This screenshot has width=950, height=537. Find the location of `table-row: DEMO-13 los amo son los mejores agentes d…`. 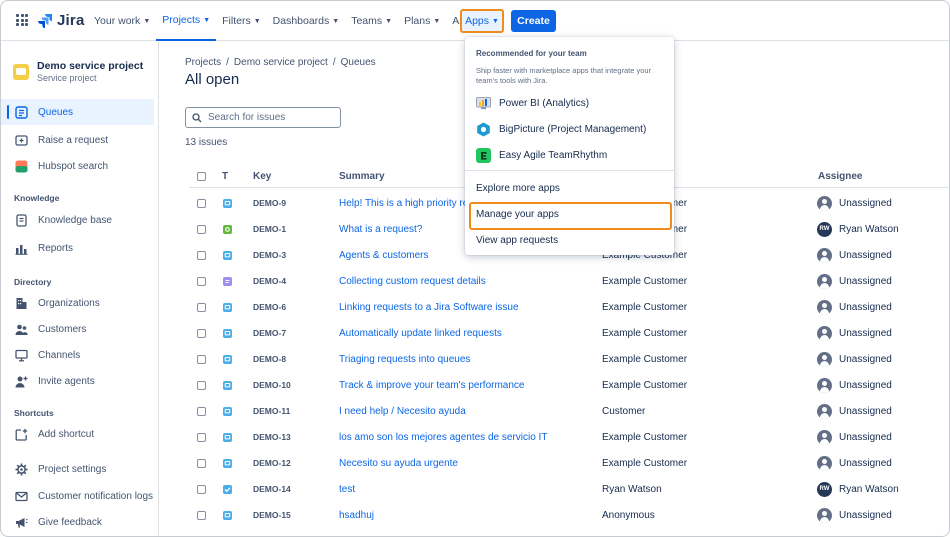

table-row: DEMO-13 los amo son los mejores agentes d… is located at coordinates (569, 437).